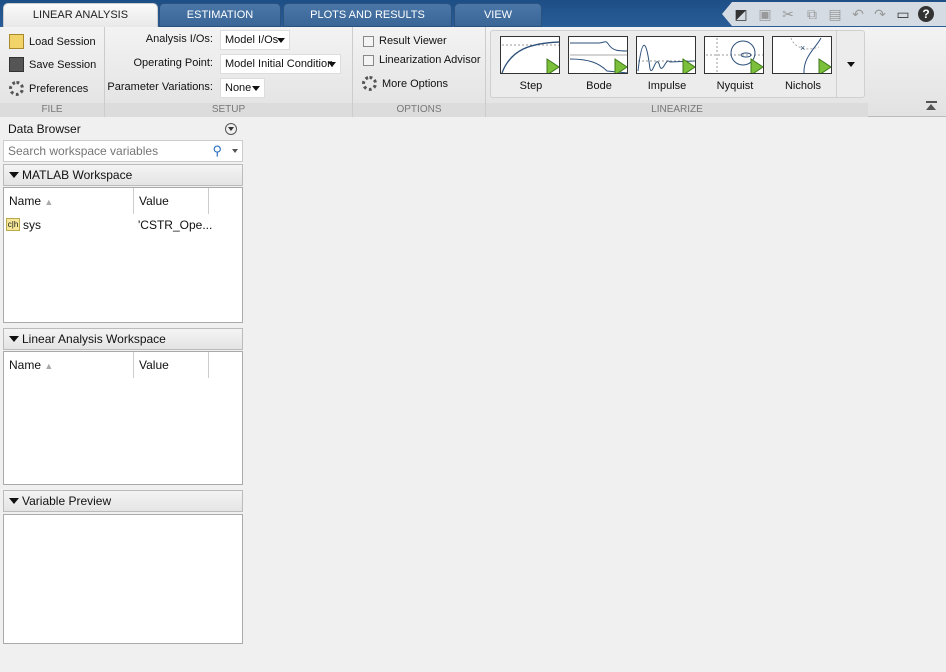 The width and height of the screenshot is (946, 672). I want to click on nyquist-plot-icon, so click(734, 55).